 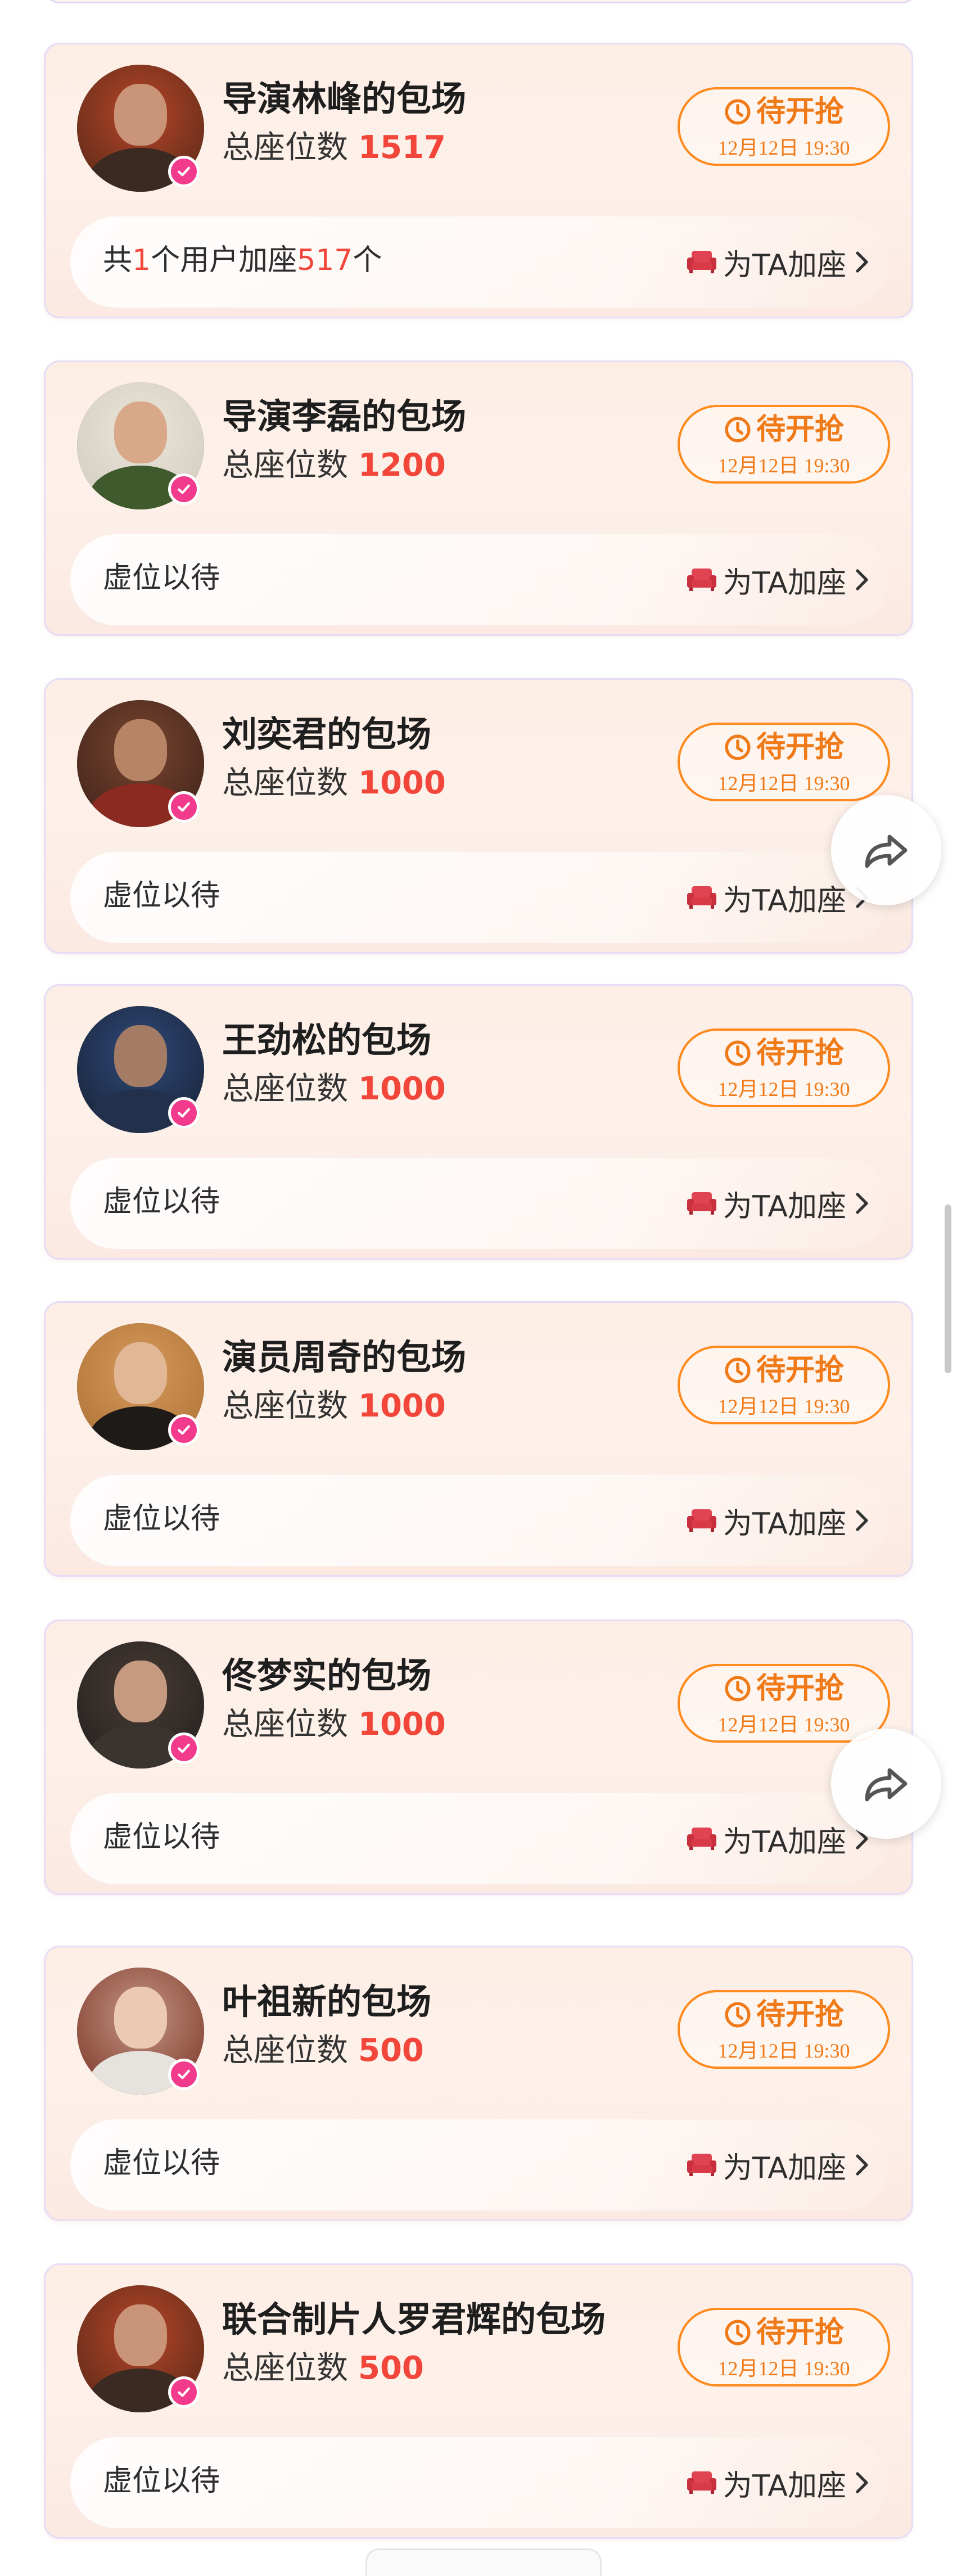 I want to click on card-title: 导演林峰的包场, so click(x=345, y=98).